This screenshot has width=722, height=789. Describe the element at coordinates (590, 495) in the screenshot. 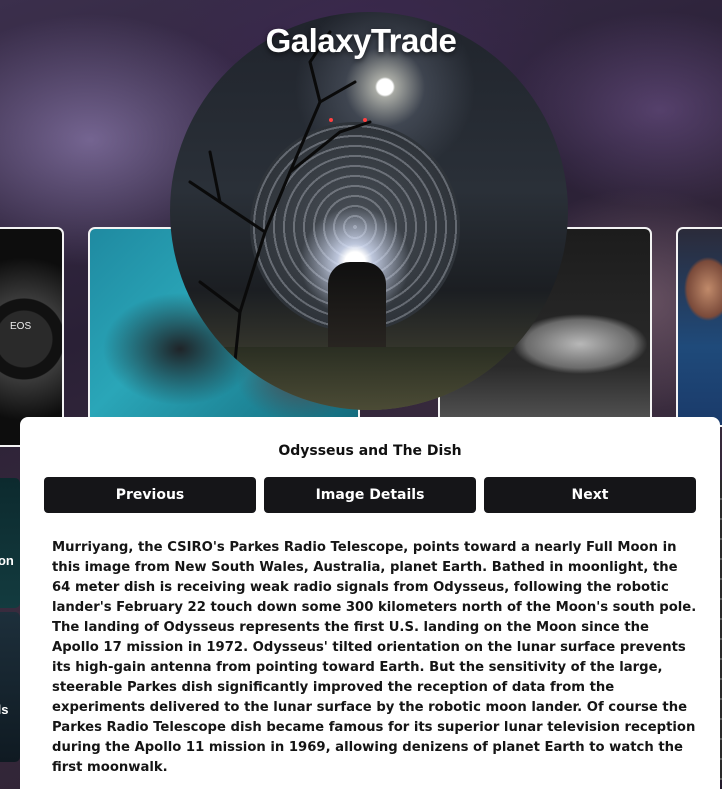

I see `next-button: Next` at that location.